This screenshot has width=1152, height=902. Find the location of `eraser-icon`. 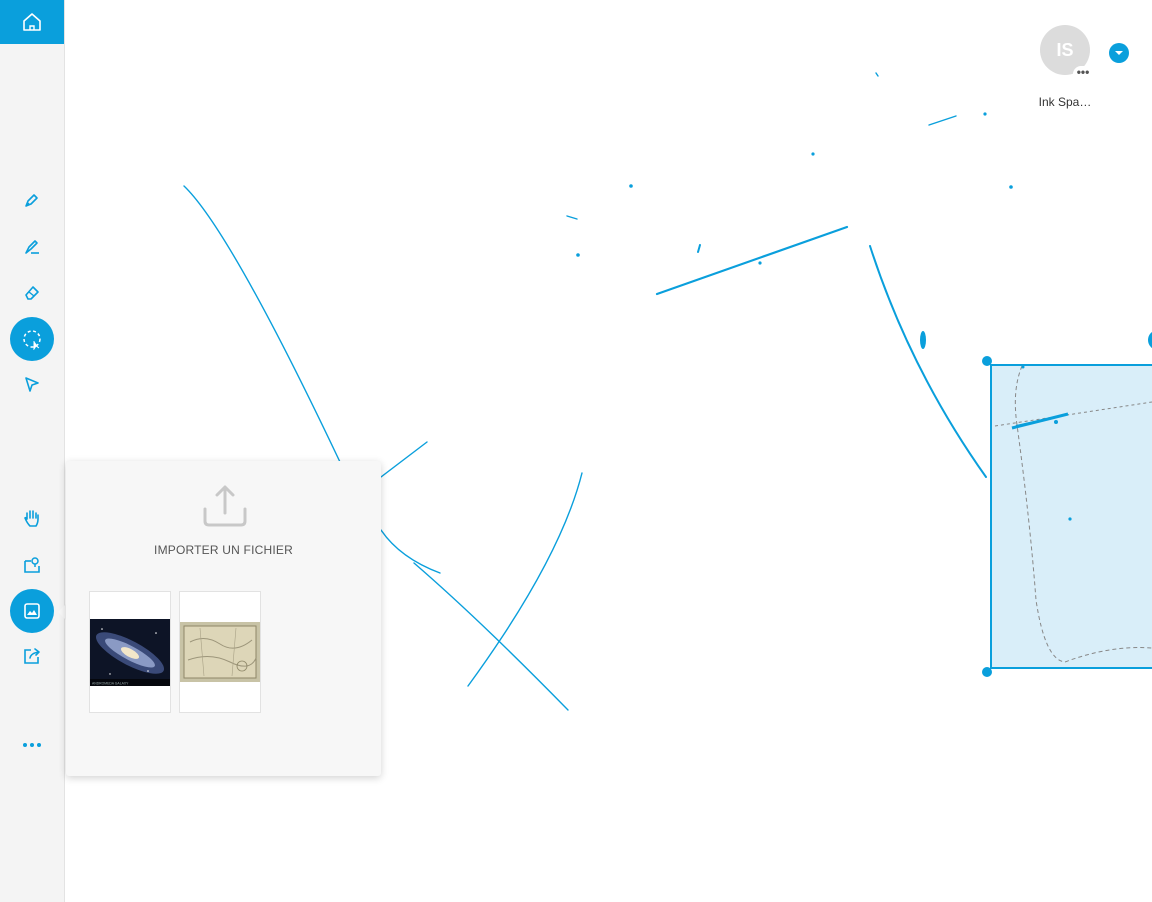

eraser-icon is located at coordinates (32, 293).